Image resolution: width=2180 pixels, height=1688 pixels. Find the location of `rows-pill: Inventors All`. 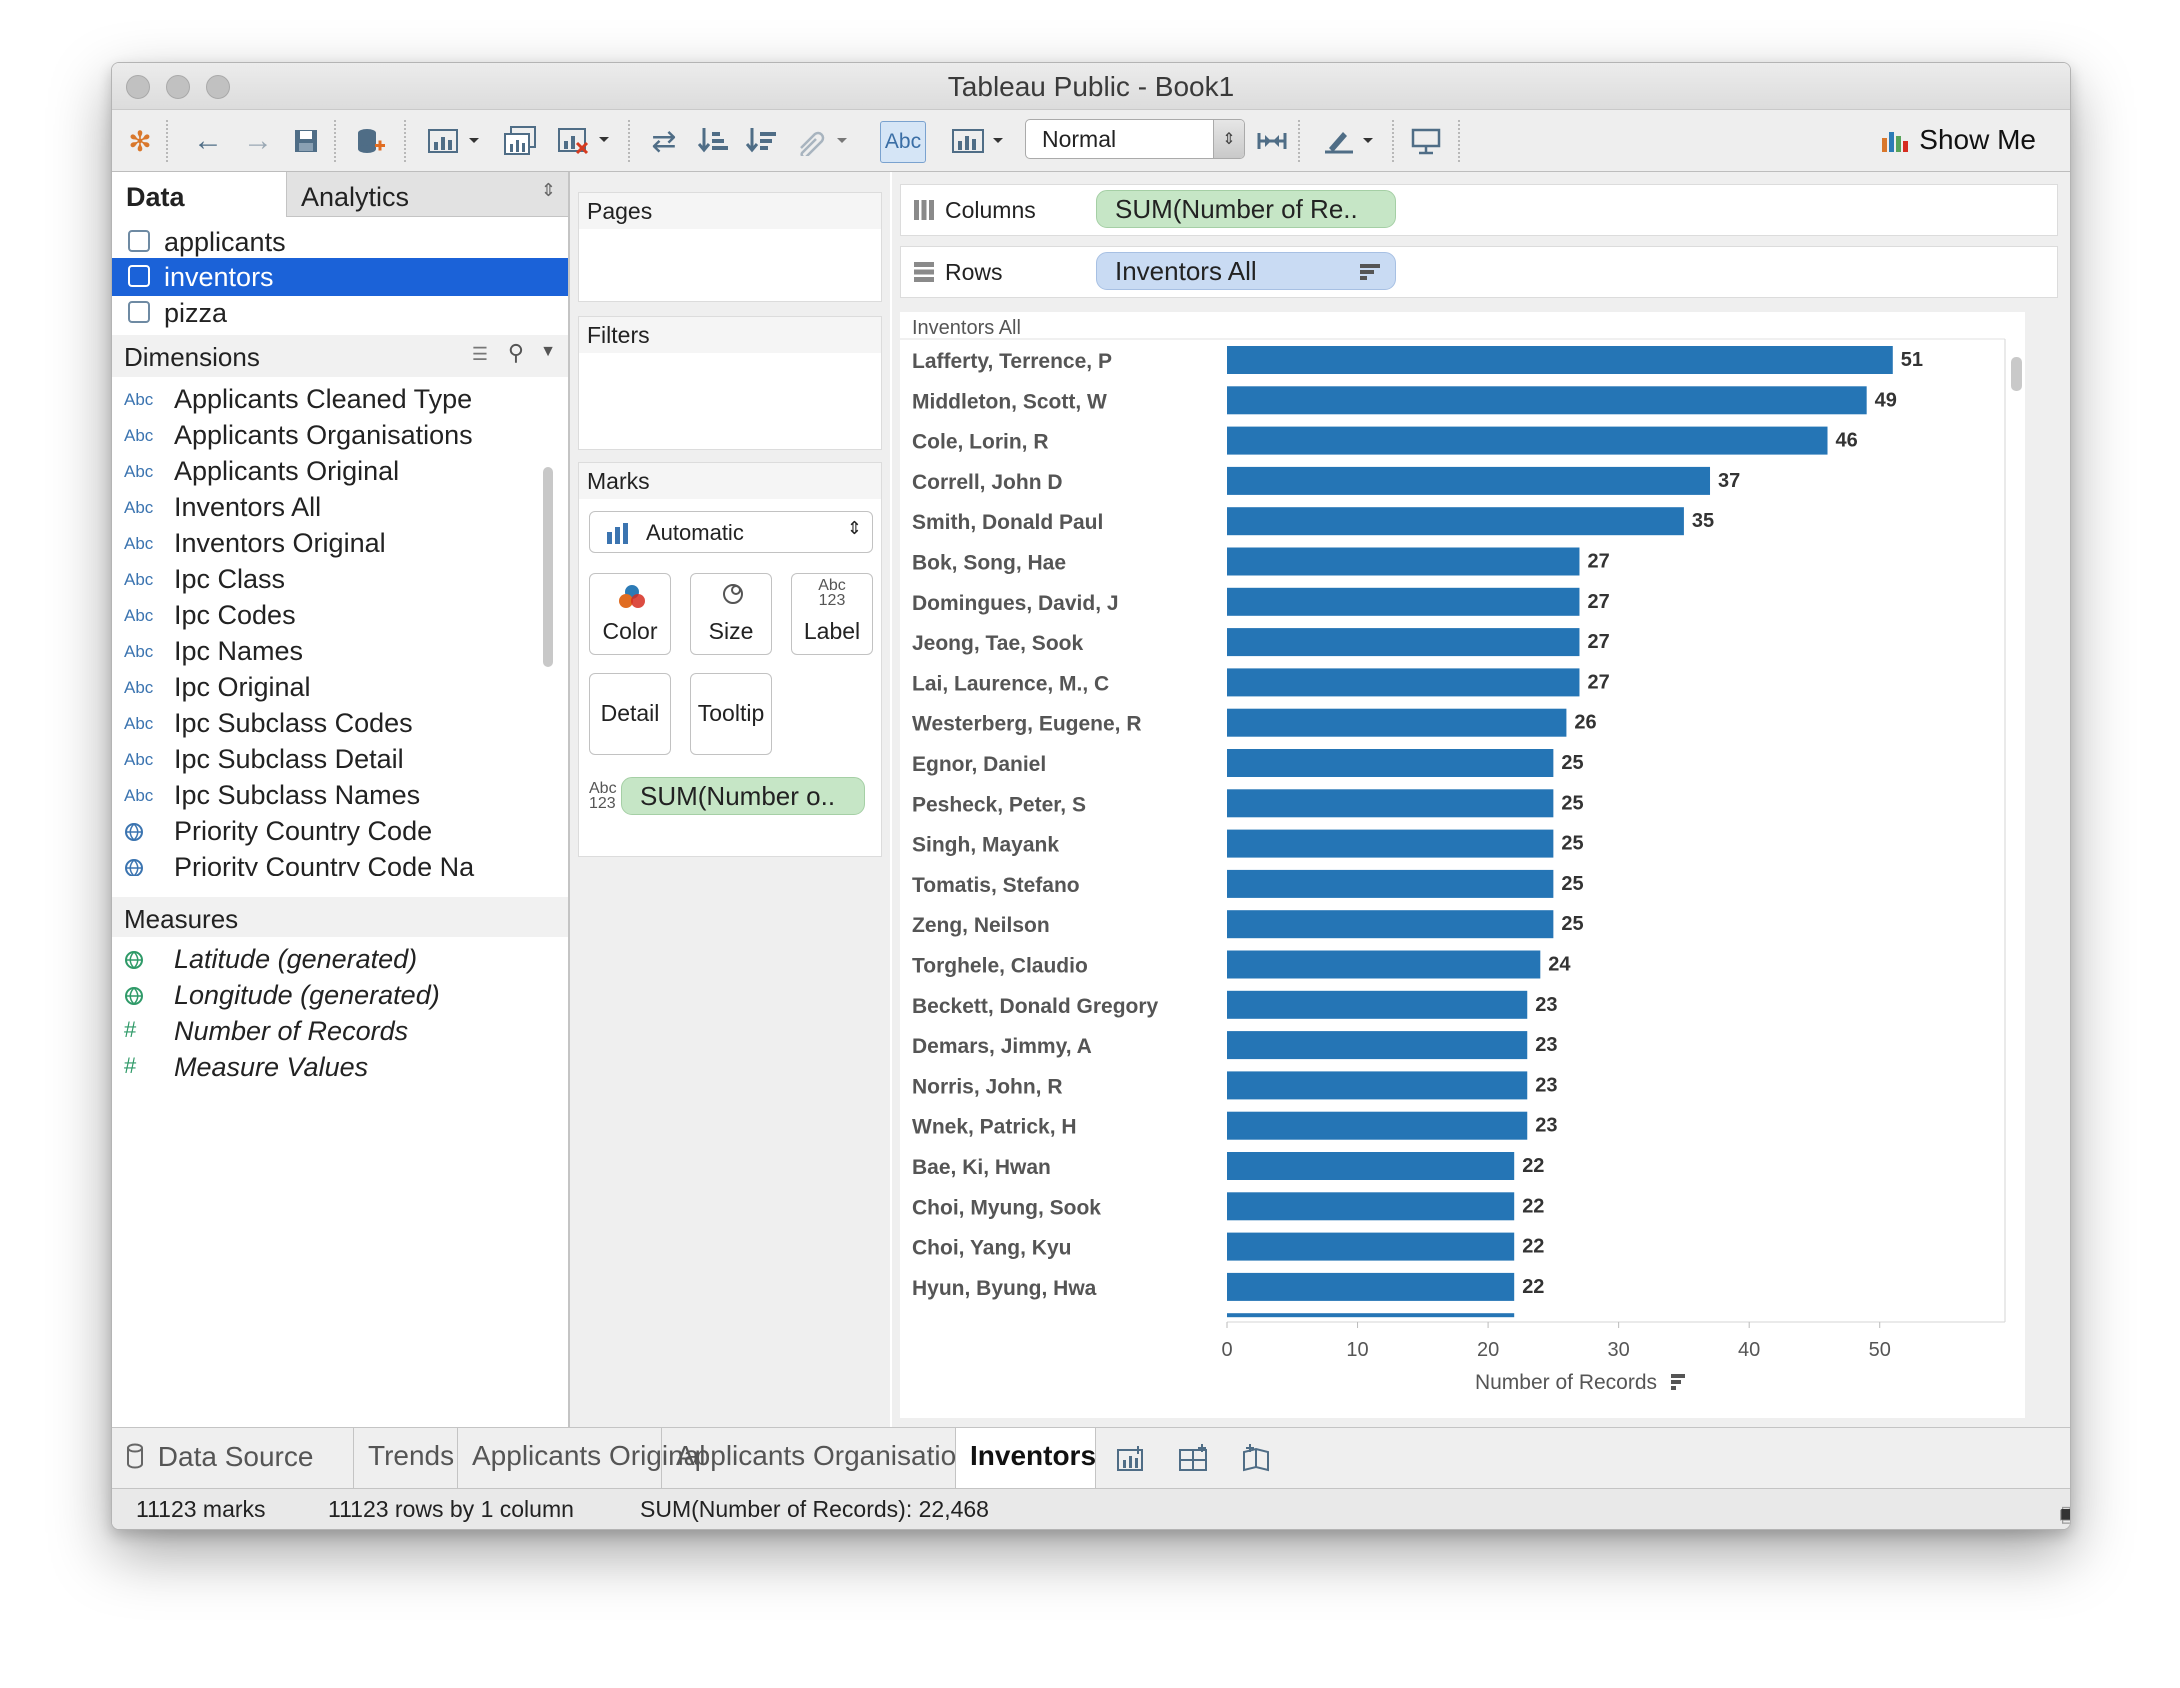

rows-pill: Inventors All is located at coordinates (1246, 271).